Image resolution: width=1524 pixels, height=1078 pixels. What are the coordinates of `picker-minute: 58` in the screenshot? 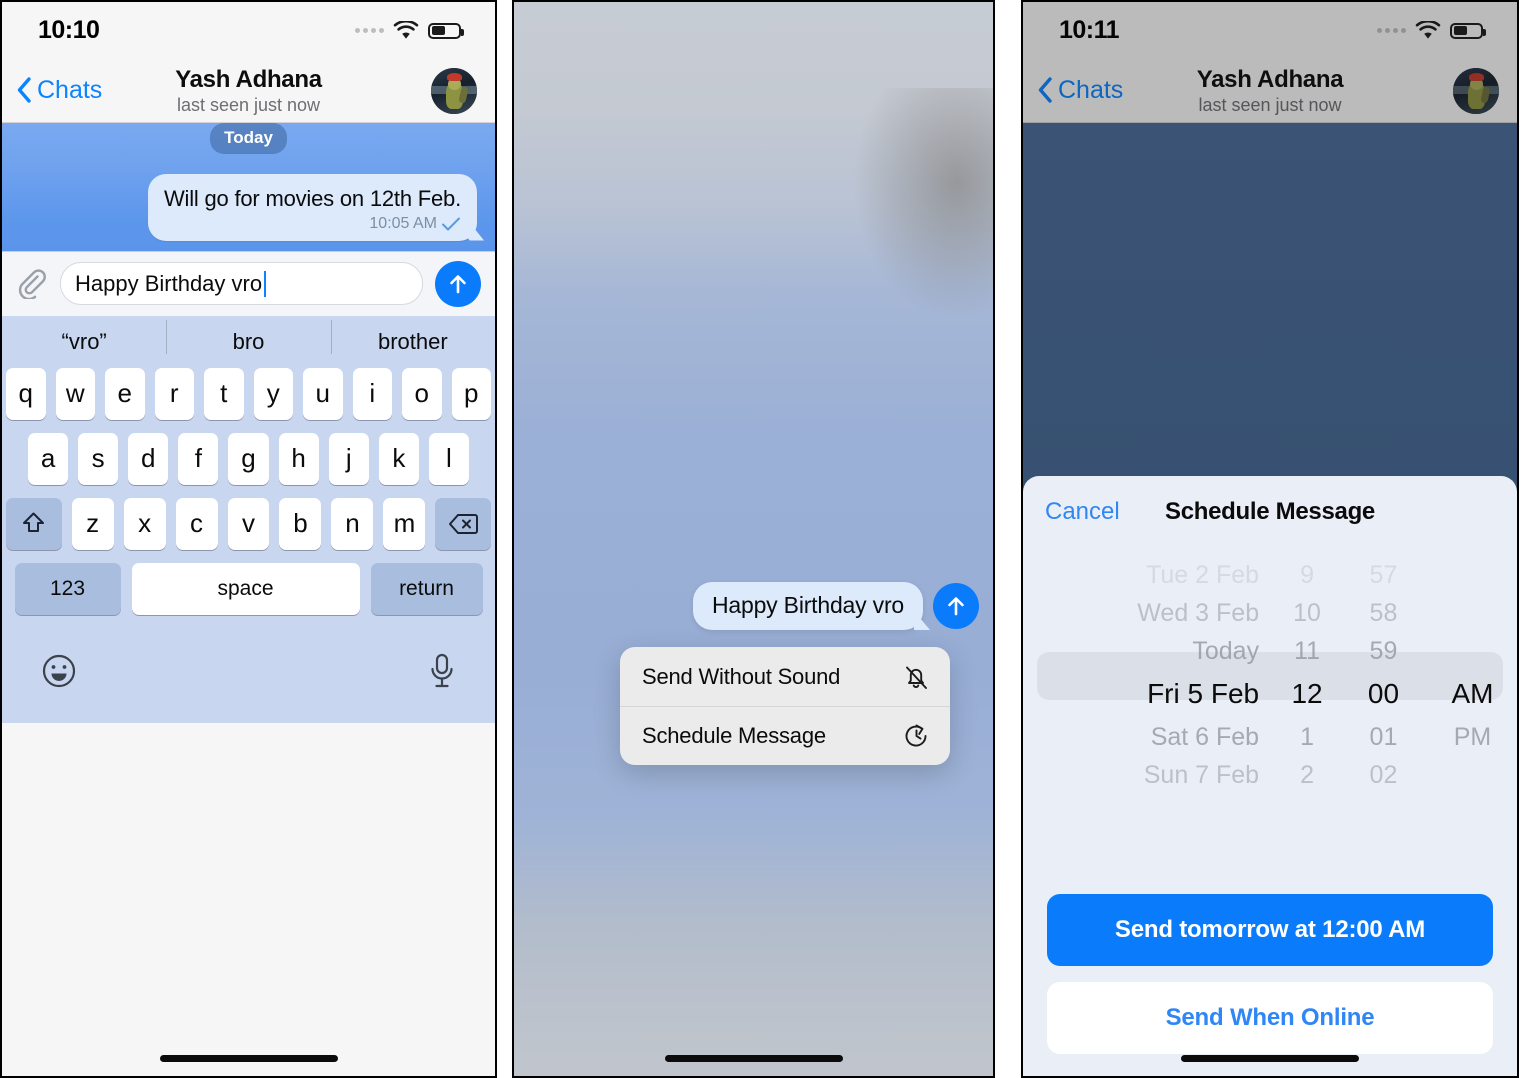 It's located at (1383, 612).